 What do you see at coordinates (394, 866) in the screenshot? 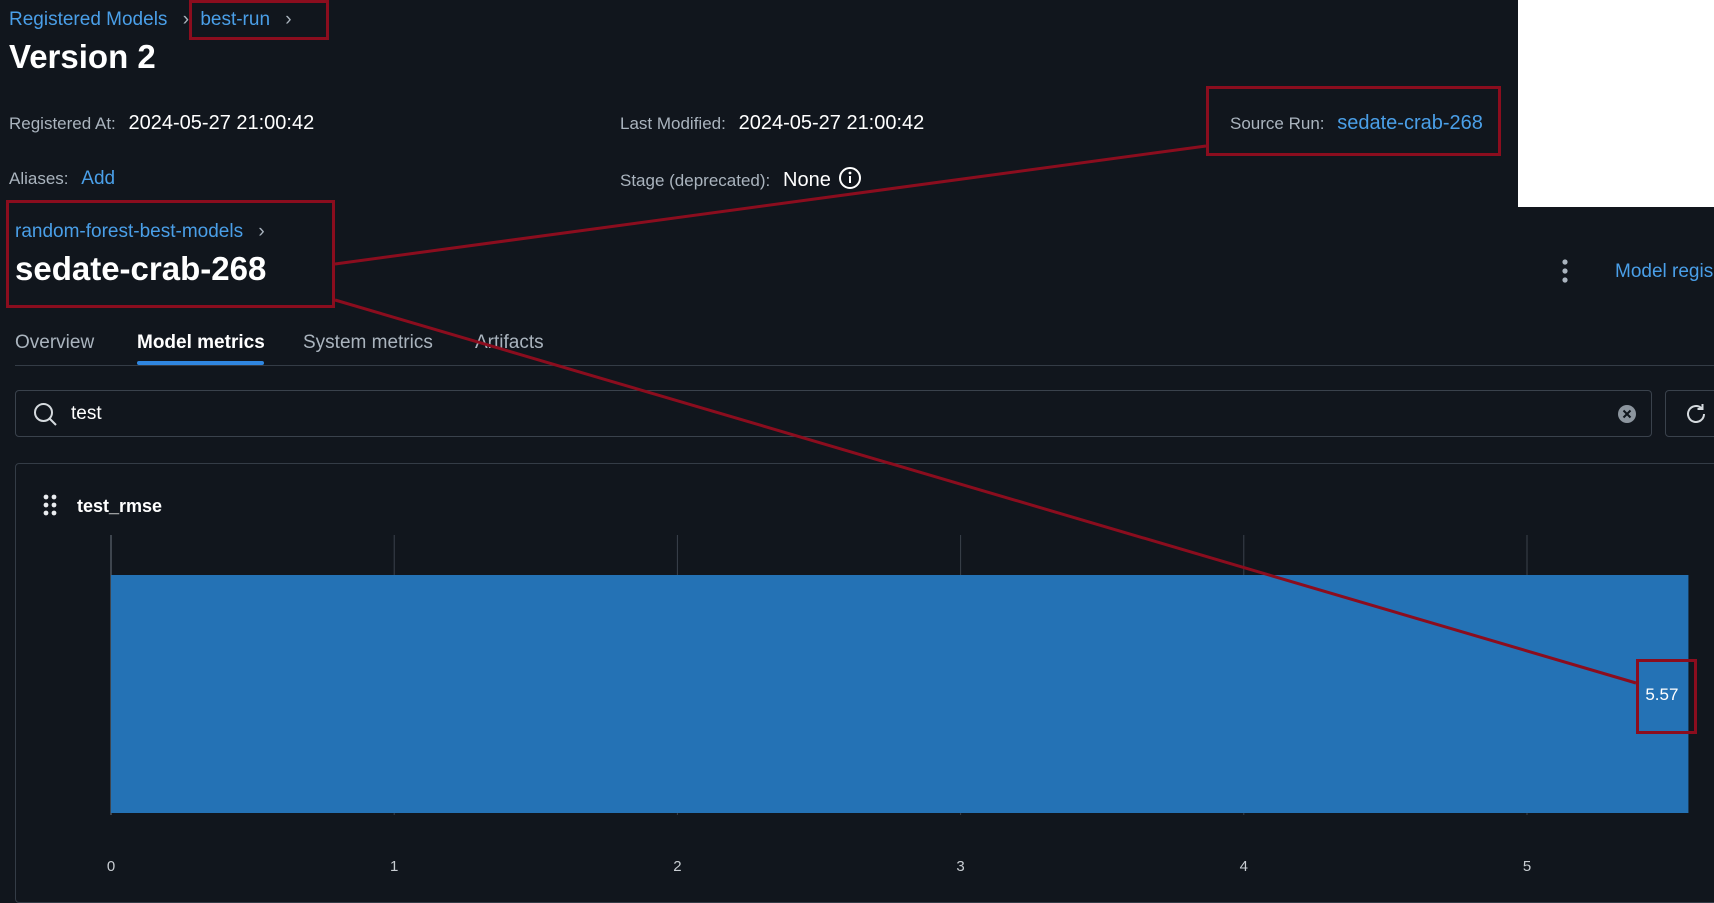
I see `x-tick-label: 1` at bounding box center [394, 866].